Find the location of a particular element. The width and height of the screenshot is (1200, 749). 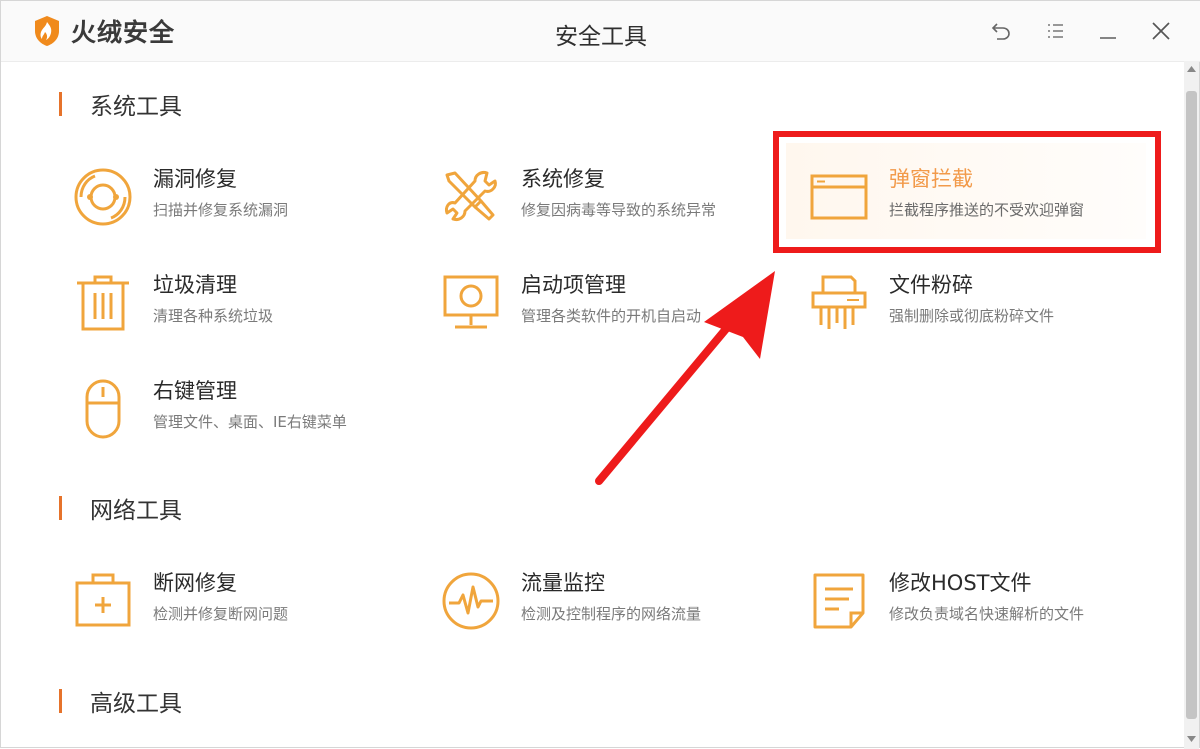

tool-name: 启动项管理 is located at coordinates (573, 285).